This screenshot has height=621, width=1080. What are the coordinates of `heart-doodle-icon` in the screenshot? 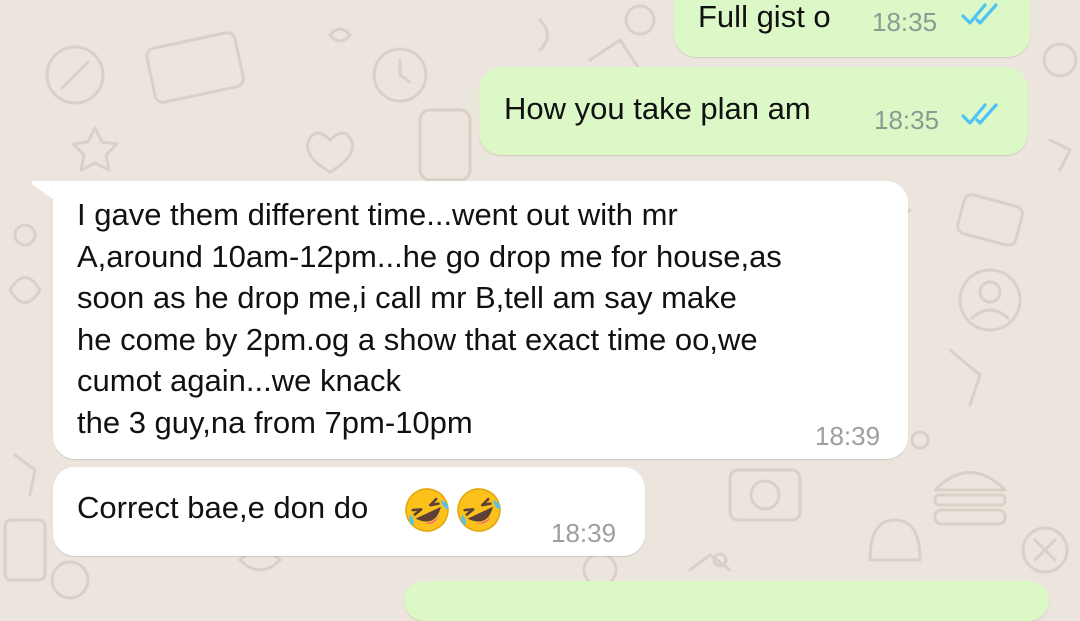 It's located at (330, 152).